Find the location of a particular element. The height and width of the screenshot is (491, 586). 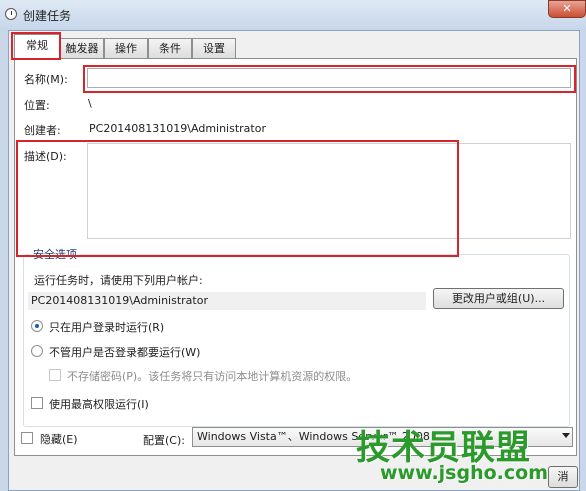

config-label: 配置(C): is located at coordinates (164, 440).